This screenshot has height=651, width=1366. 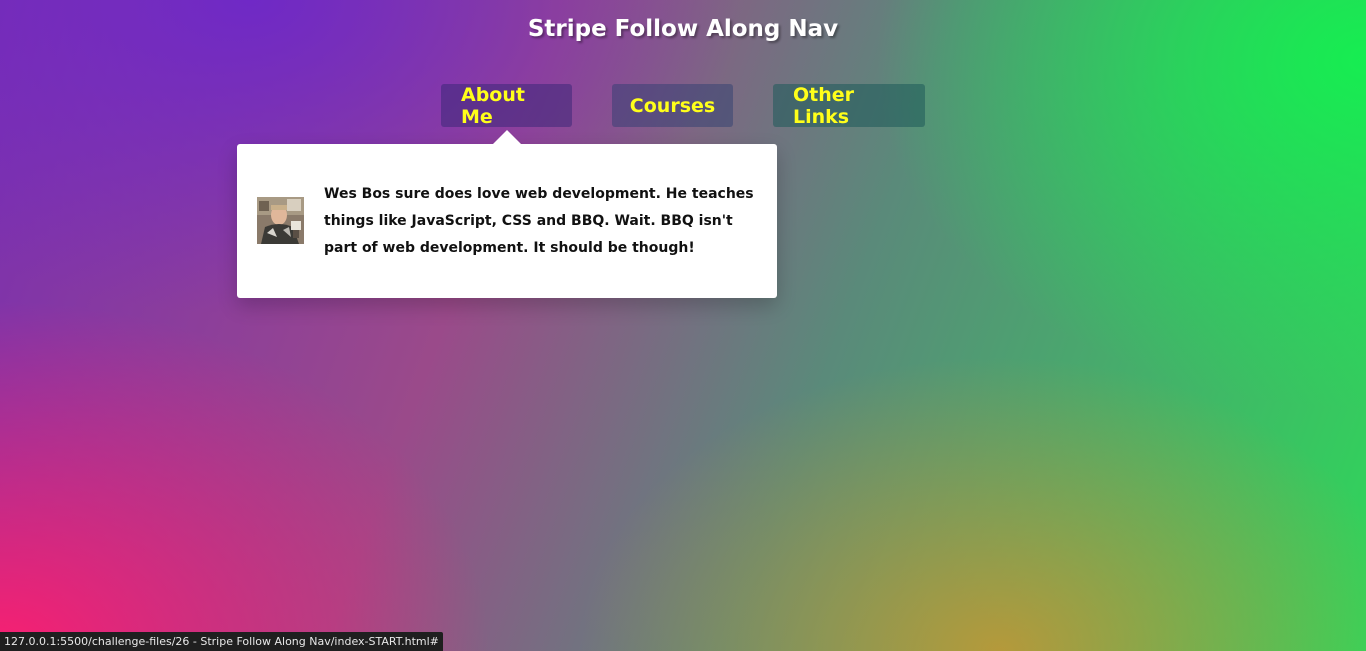 I want to click on person-photo-icon, so click(x=280, y=220).